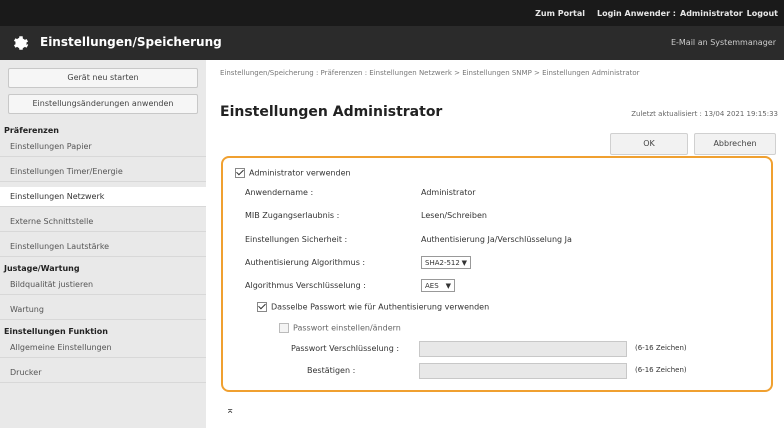 Image resolution: width=784 pixels, height=428 pixels. Describe the element at coordinates (103, 373) in the screenshot. I see `sidebar-item-printer: Drucker` at that location.